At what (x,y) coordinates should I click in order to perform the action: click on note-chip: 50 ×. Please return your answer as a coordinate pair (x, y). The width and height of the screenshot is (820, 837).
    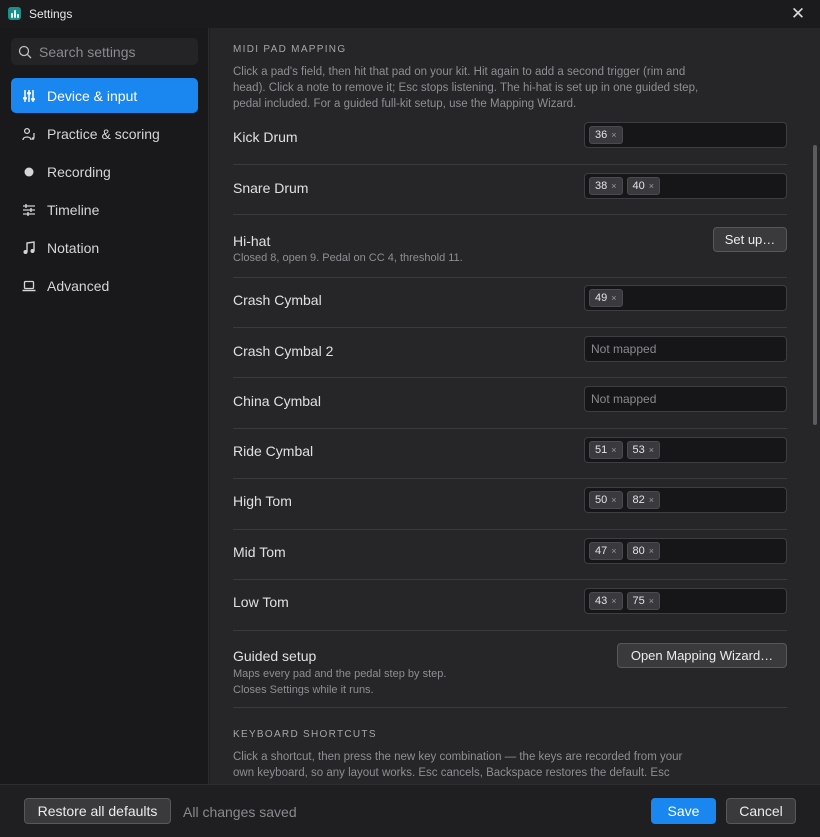
    Looking at the image, I should click on (606, 500).